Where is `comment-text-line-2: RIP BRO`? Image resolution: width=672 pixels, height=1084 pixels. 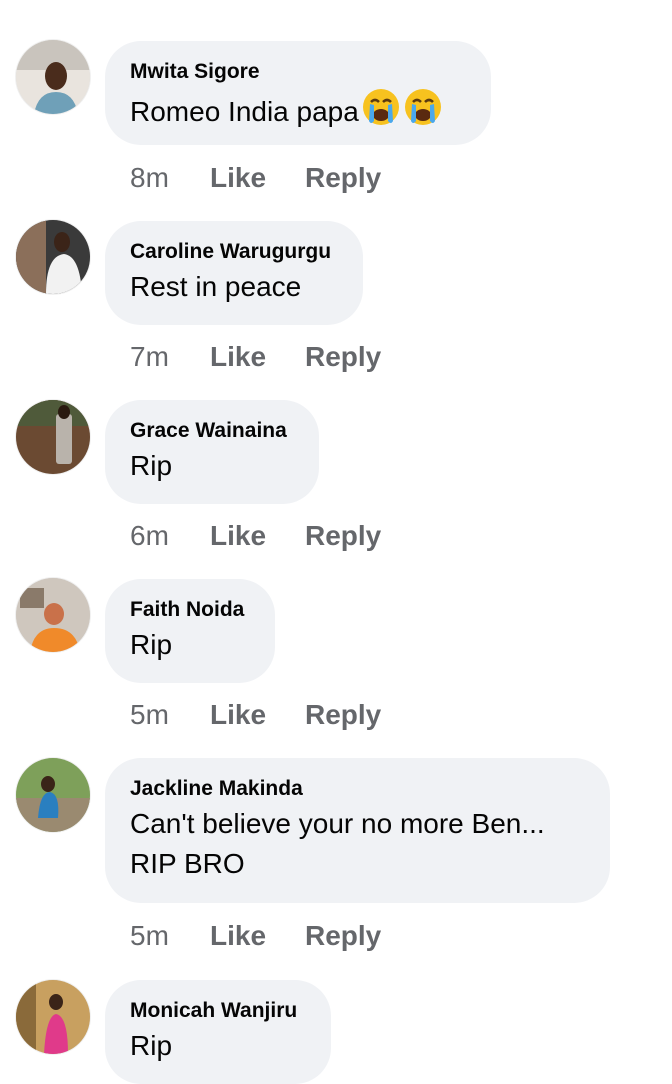 comment-text-line-2: RIP BRO is located at coordinates (187, 863).